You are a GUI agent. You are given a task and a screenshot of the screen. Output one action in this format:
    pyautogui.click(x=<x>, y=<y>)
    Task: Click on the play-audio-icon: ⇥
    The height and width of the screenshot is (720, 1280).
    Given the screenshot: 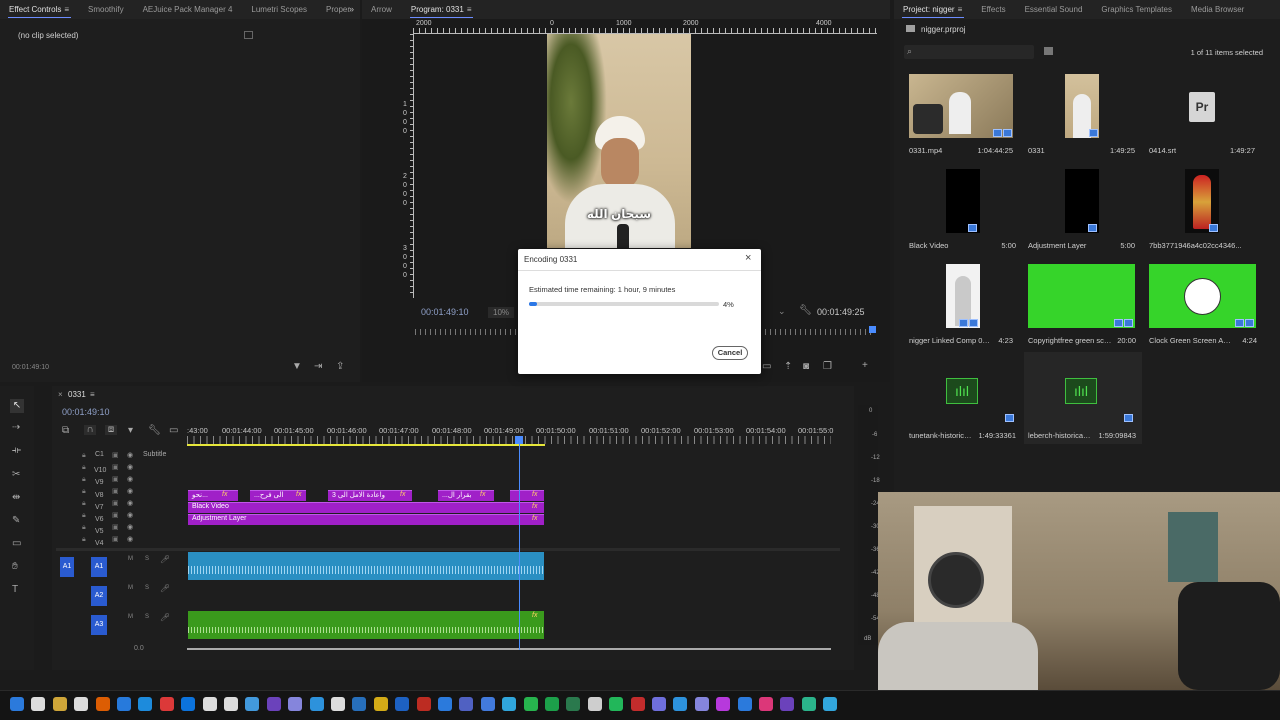 What is the action you would take?
    pyautogui.click(x=318, y=367)
    